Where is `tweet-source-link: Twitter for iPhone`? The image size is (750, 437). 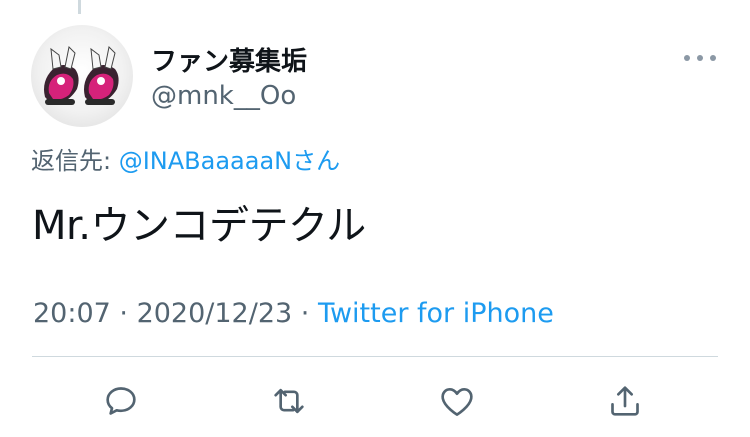 tweet-source-link: Twitter for iPhone is located at coordinates (436, 313).